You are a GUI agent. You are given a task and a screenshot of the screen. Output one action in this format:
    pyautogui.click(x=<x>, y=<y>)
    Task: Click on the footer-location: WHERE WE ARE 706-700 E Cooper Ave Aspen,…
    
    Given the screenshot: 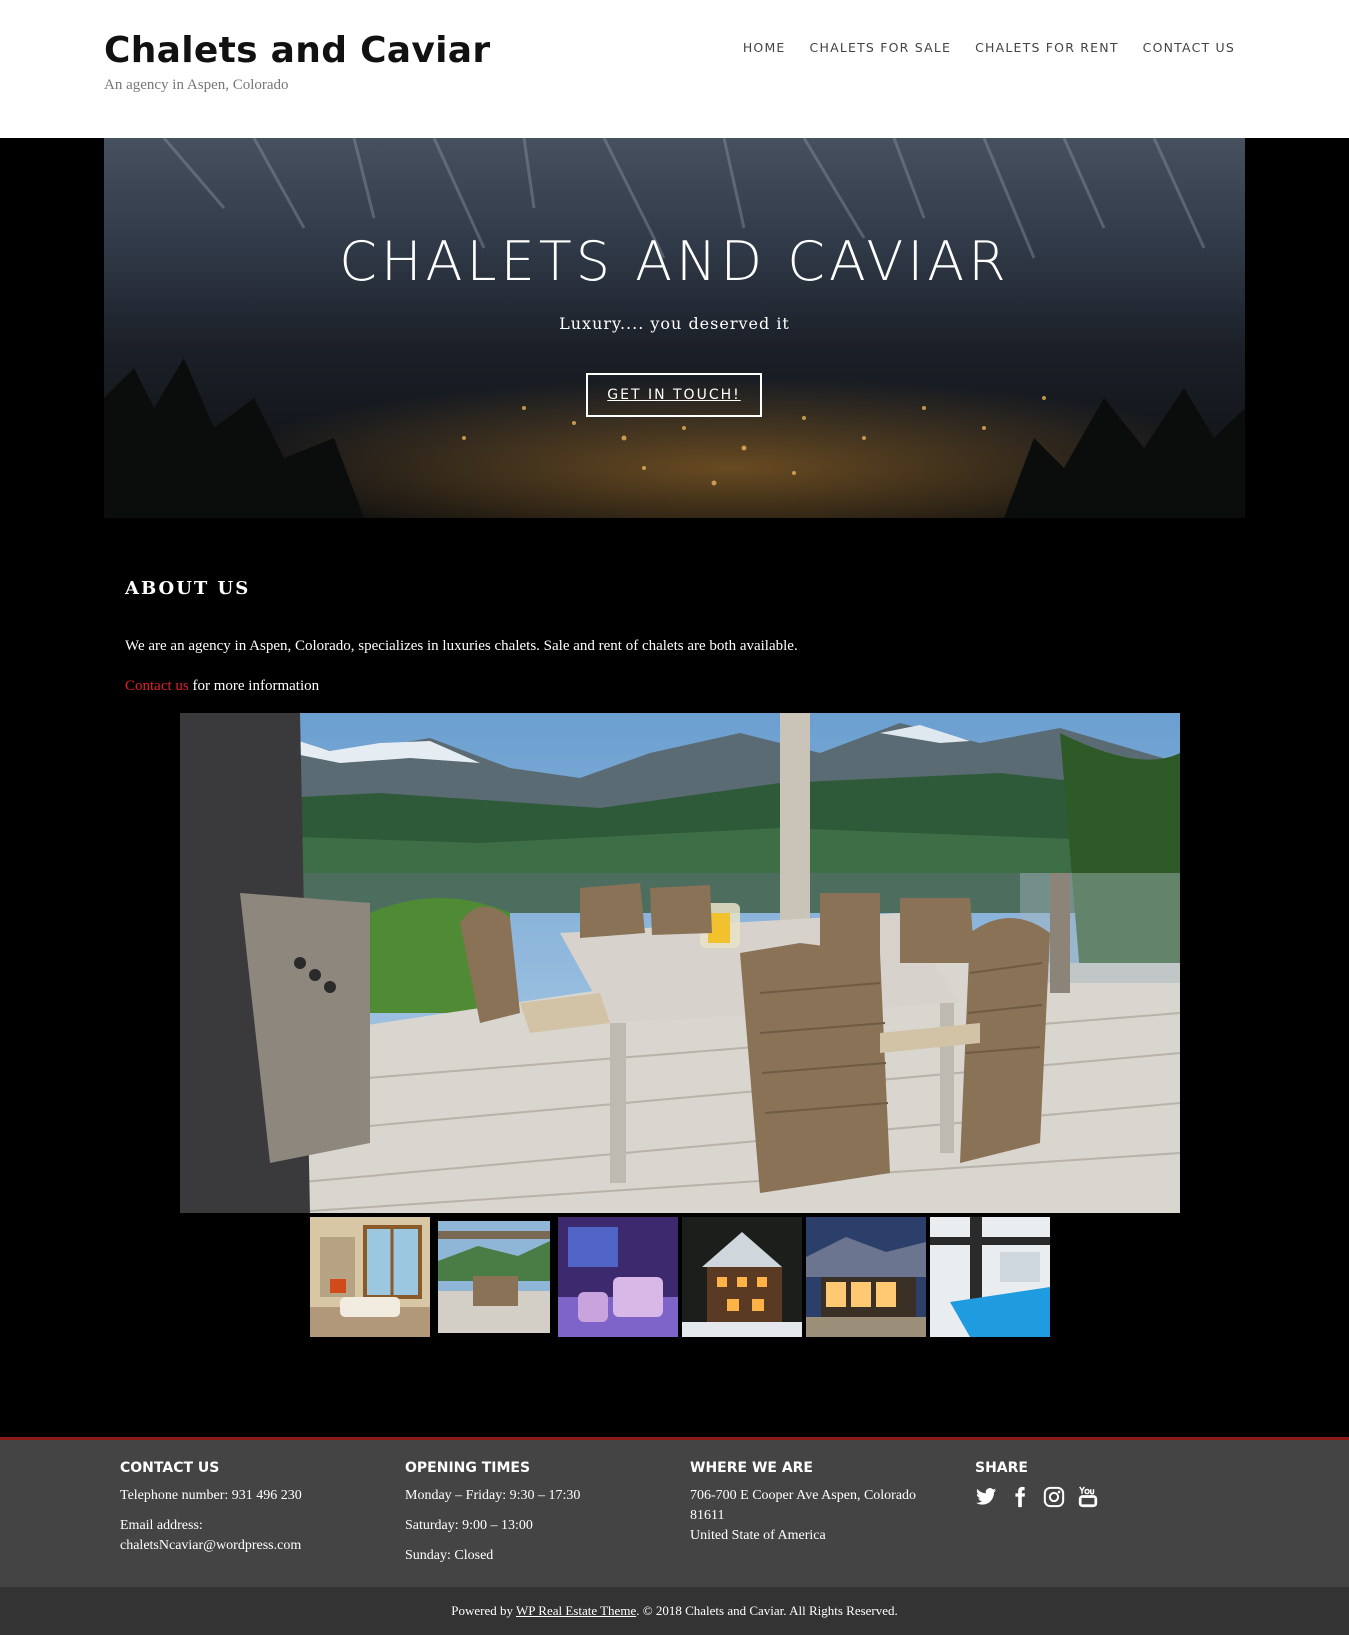 What is the action you would take?
    pyautogui.click(x=825, y=1508)
    